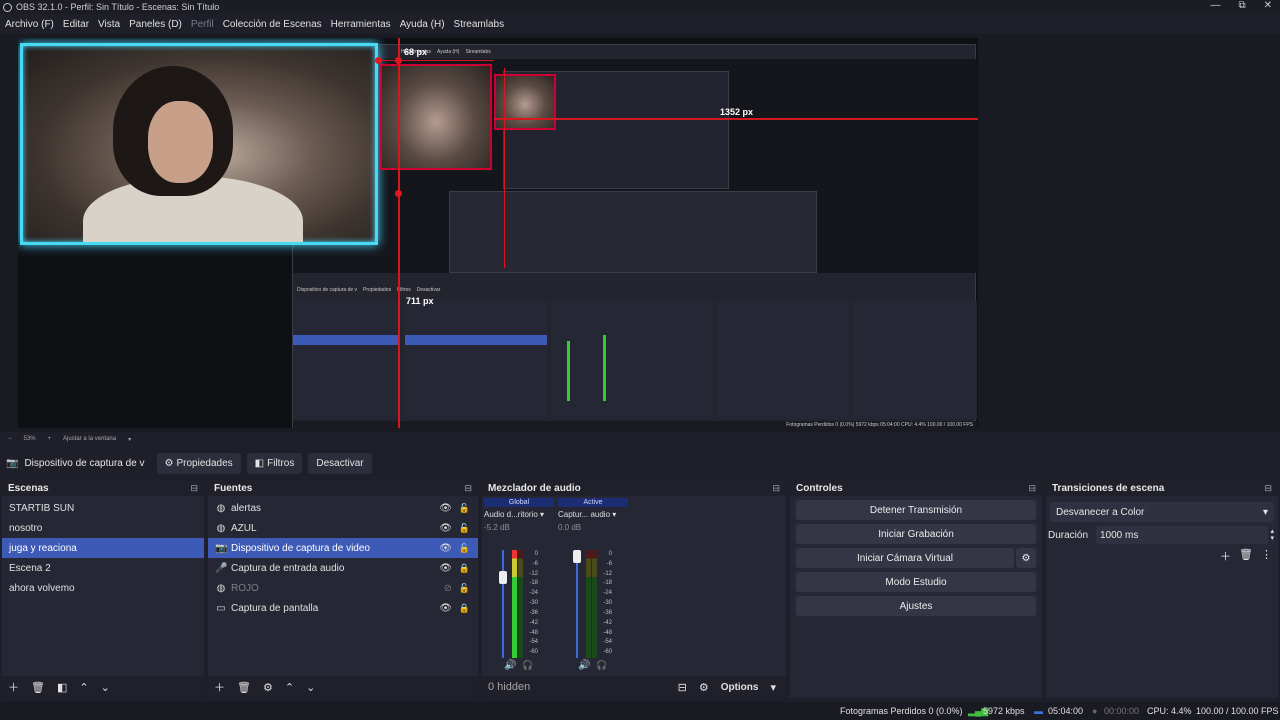 This screenshot has height=720, width=1280. I want to click on duration-stepper: ▴ ▾, so click(1272, 535).